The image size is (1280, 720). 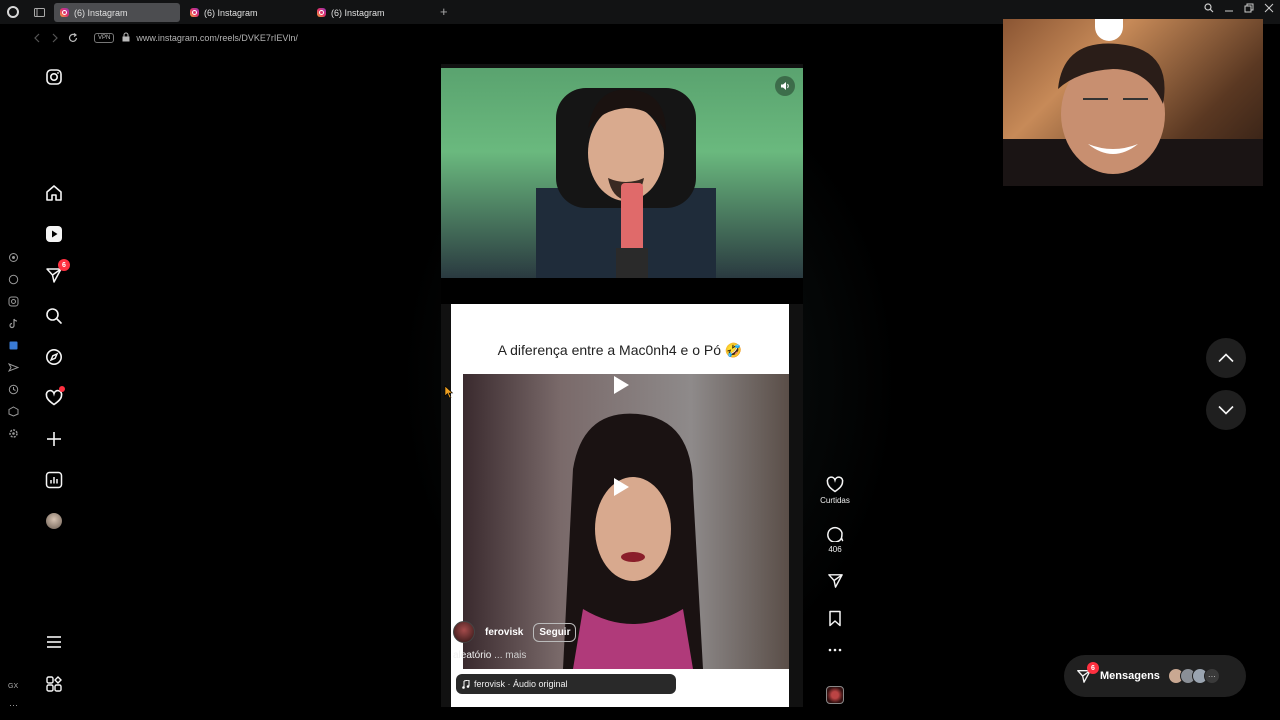 What do you see at coordinates (64, 265) in the screenshot?
I see `direct-badge: 6` at bounding box center [64, 265].